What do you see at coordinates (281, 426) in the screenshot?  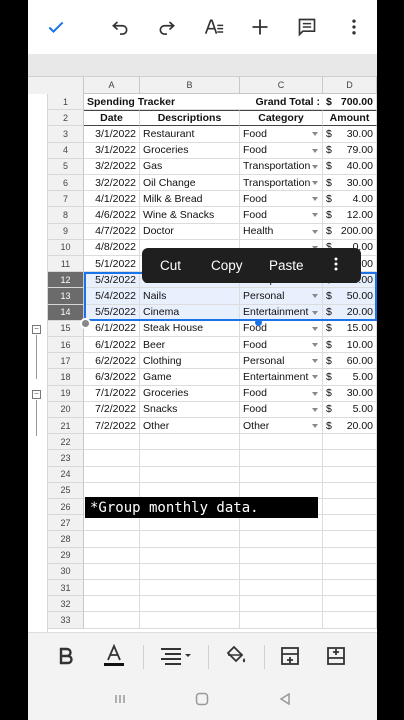 I see `category-cell: Other` at bounding box center [281, 426].